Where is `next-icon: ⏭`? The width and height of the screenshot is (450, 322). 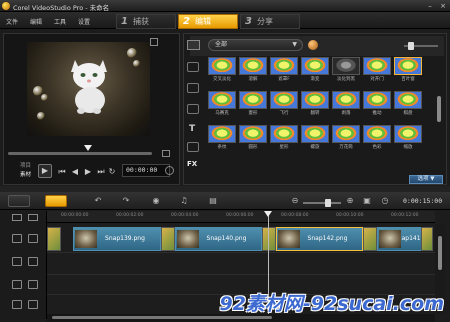 next-icon: ⏭ is located at coordinates (101, 171).